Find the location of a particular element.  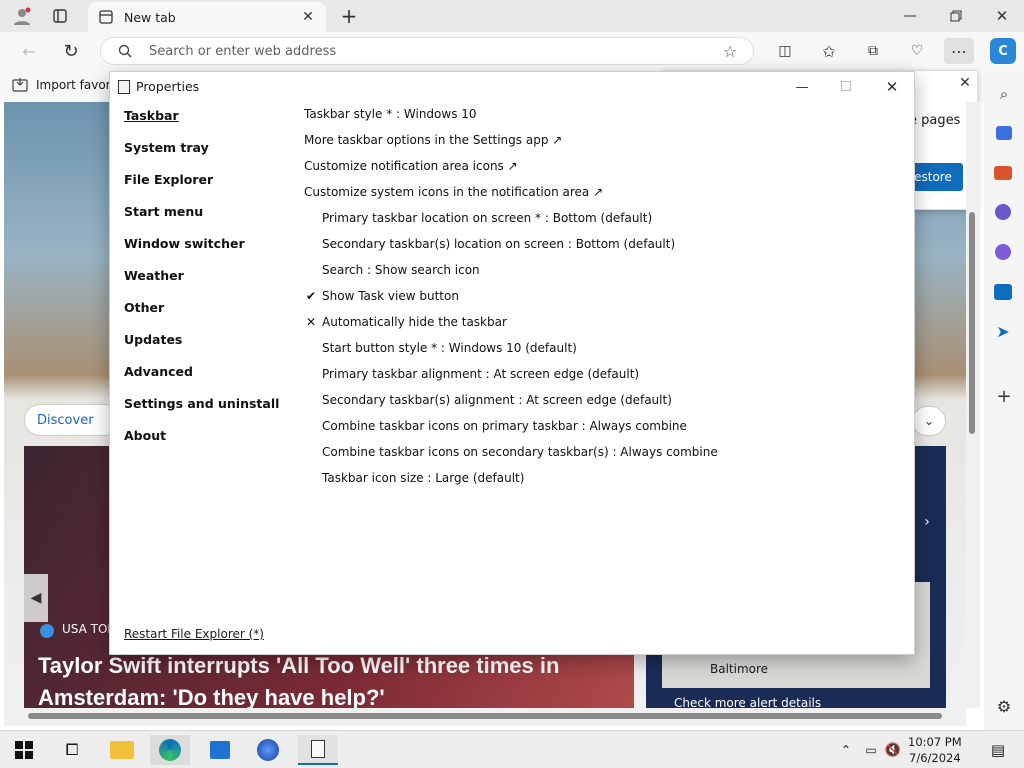

discover-tab: Discover is located at coordinates (72, 420).